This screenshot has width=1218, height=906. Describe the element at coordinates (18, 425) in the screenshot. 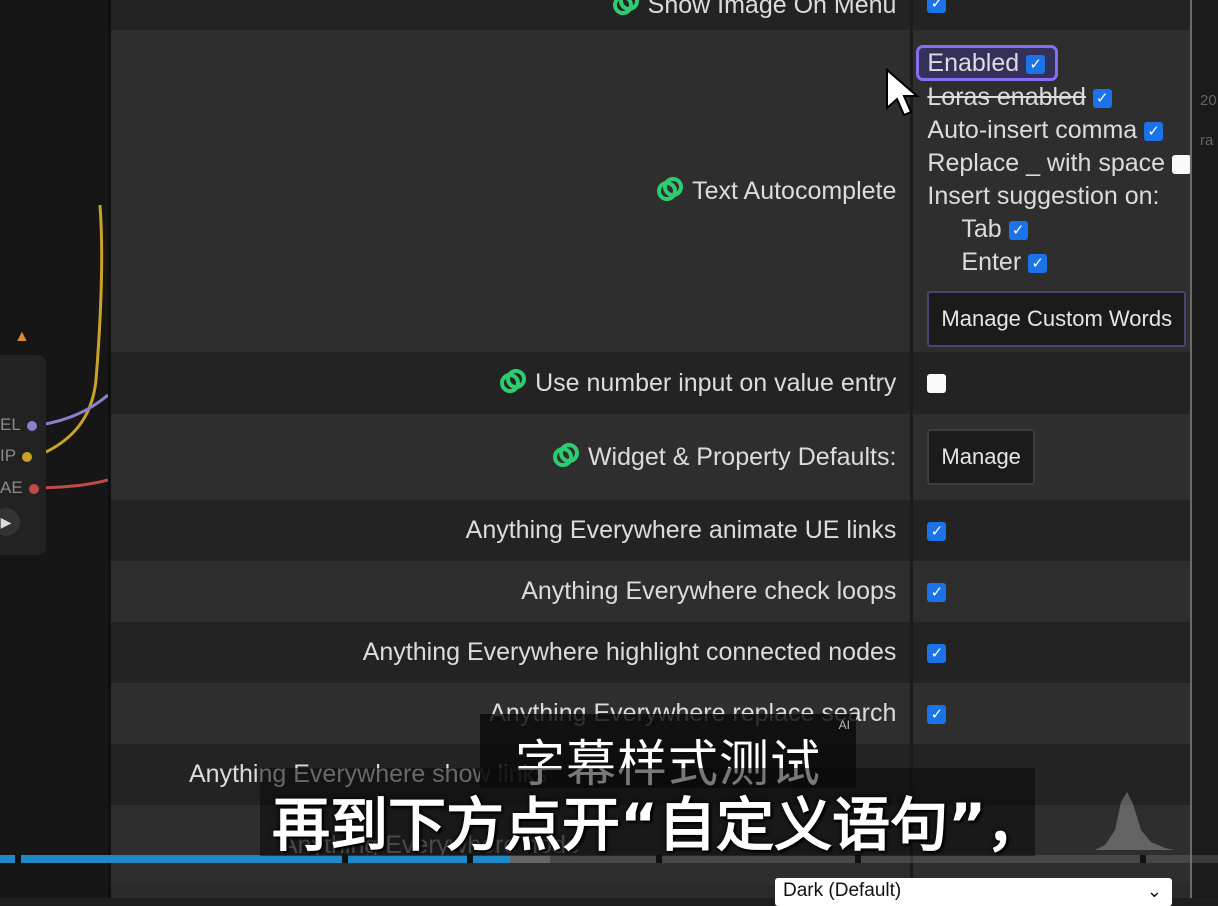

I see `port-label: EL` at that location.